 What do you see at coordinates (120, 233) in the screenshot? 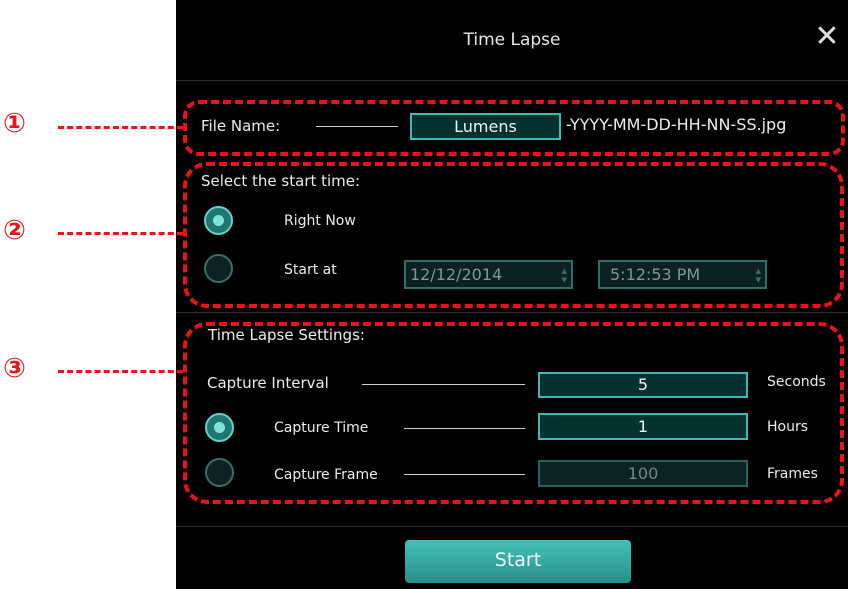
I see `callout-2-leader` at bounding box center [120, 233].